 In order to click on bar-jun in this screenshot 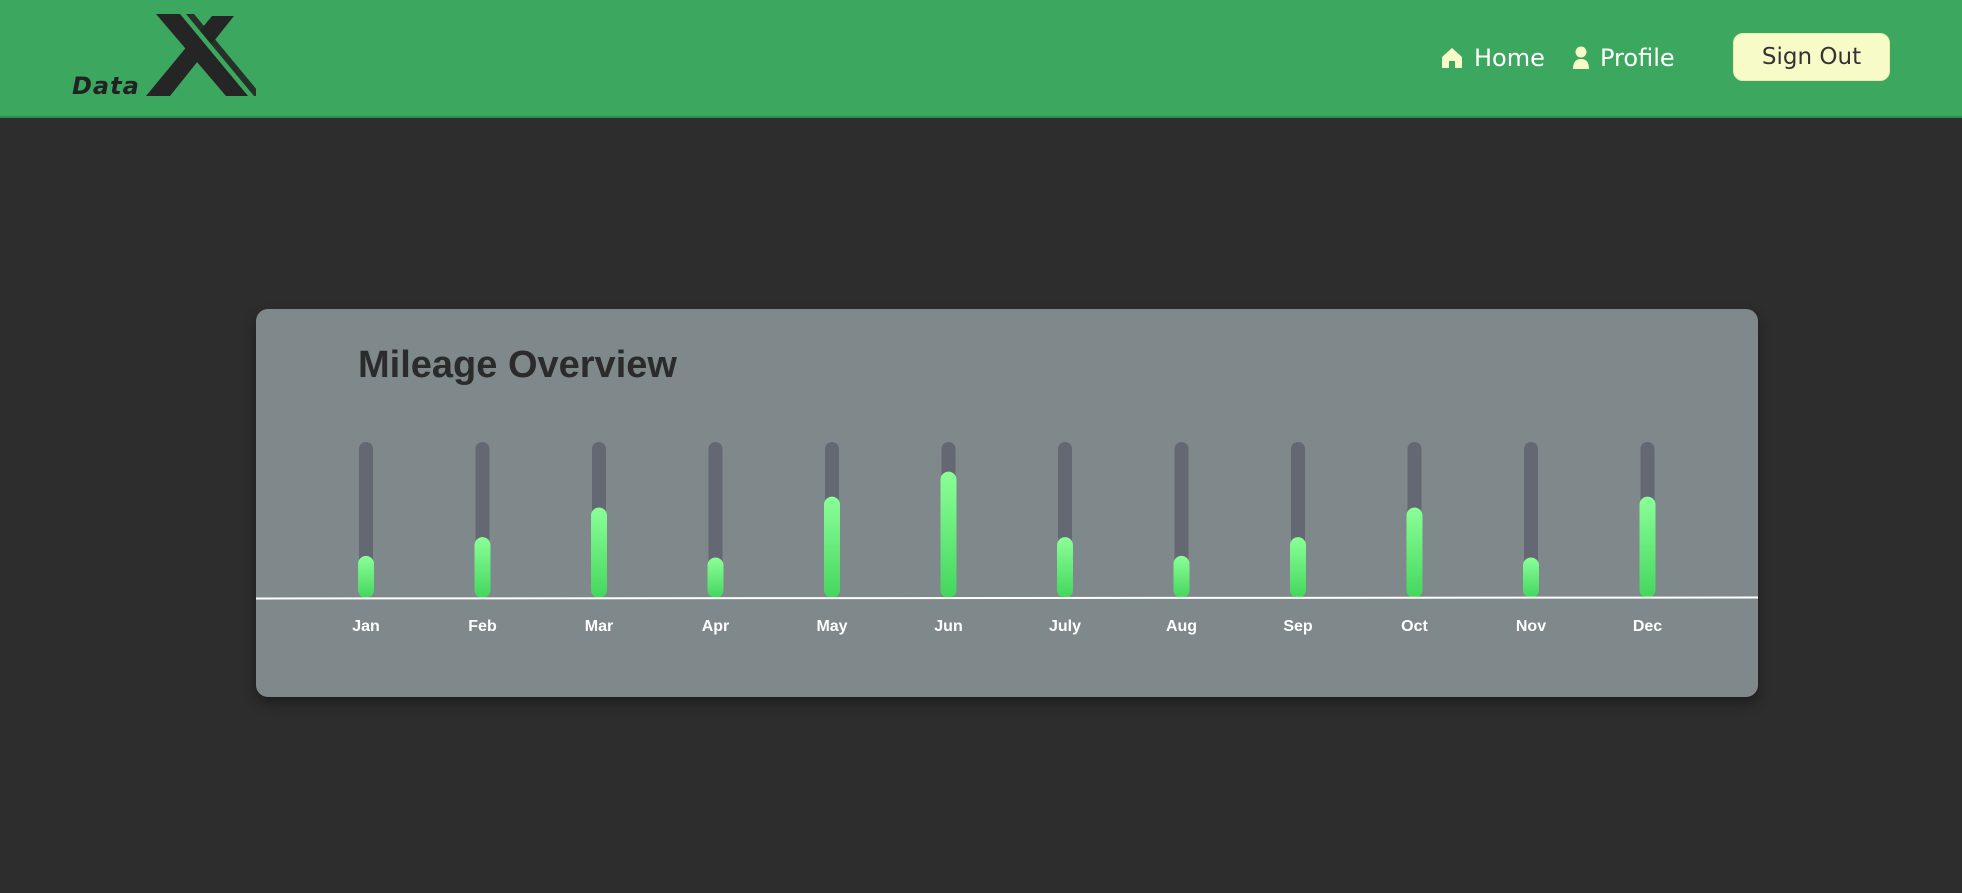, I will do `click(948, 534)`.